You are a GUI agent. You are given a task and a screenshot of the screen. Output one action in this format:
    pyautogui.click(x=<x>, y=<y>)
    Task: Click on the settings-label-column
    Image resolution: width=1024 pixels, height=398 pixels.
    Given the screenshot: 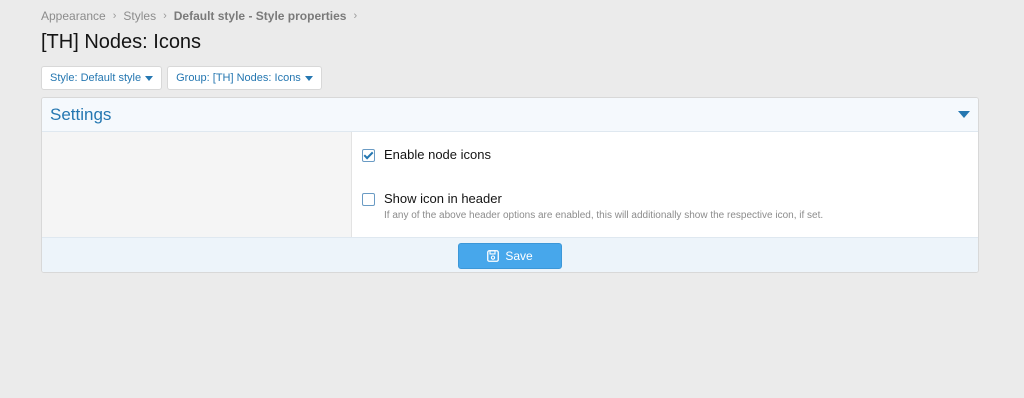 What is the action you would take?
    pyautogui.click(x=197, y=184)
    